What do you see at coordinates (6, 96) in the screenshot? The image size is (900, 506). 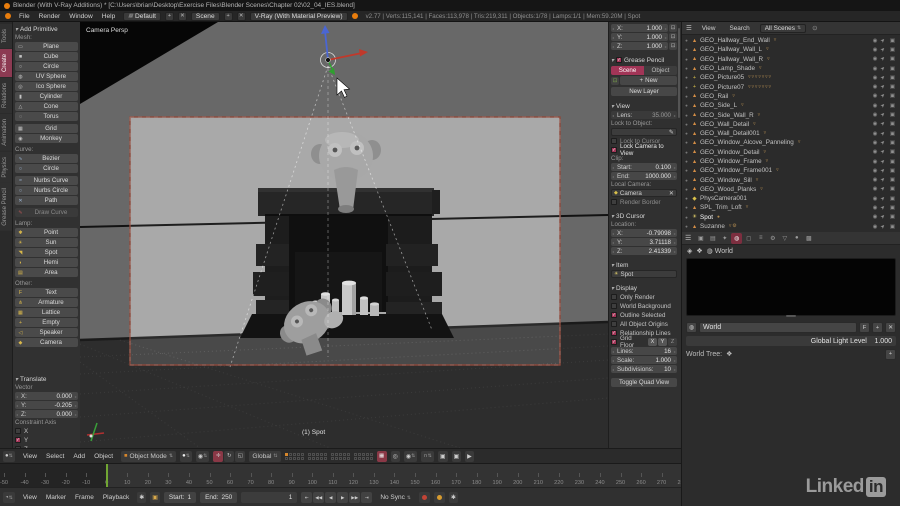 I see `toolshelf-tab: Relations` at bounding box center [6, 96].